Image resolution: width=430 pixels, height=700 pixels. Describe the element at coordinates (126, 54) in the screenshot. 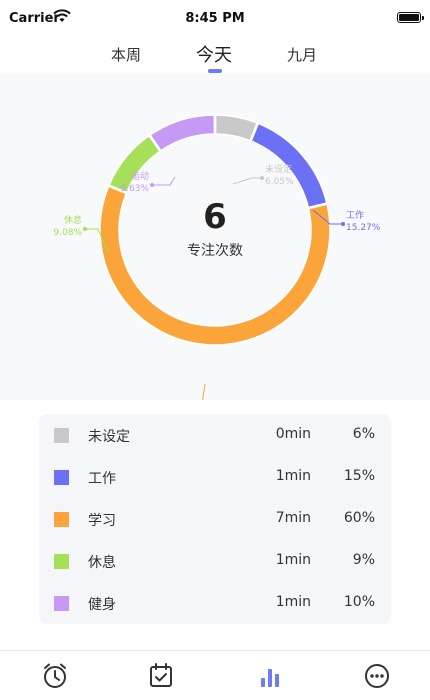

I see `tab-week: 本周` at that location.